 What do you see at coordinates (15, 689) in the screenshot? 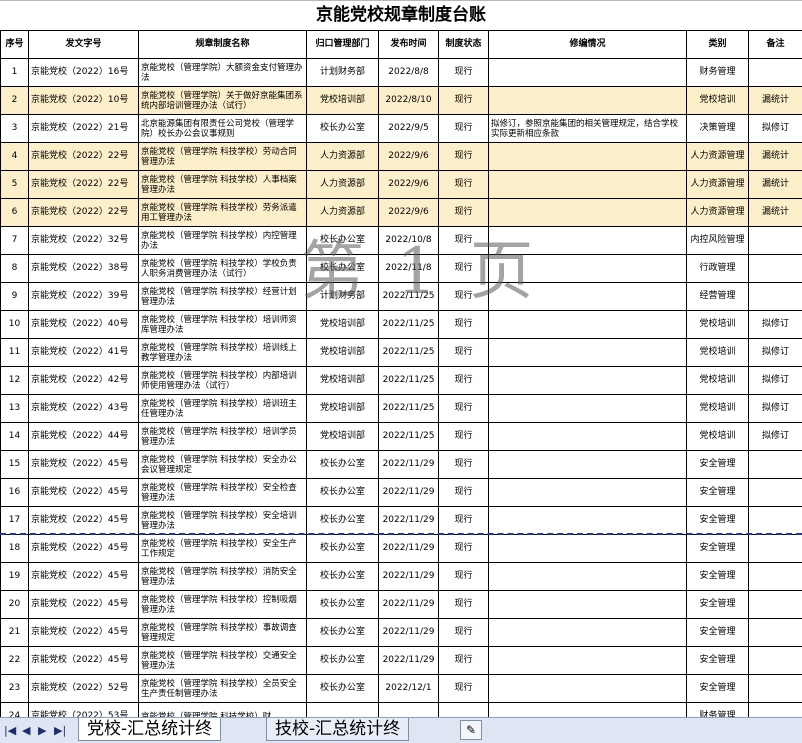
I see `cell-no: 23` at bounding box center [15, 689].